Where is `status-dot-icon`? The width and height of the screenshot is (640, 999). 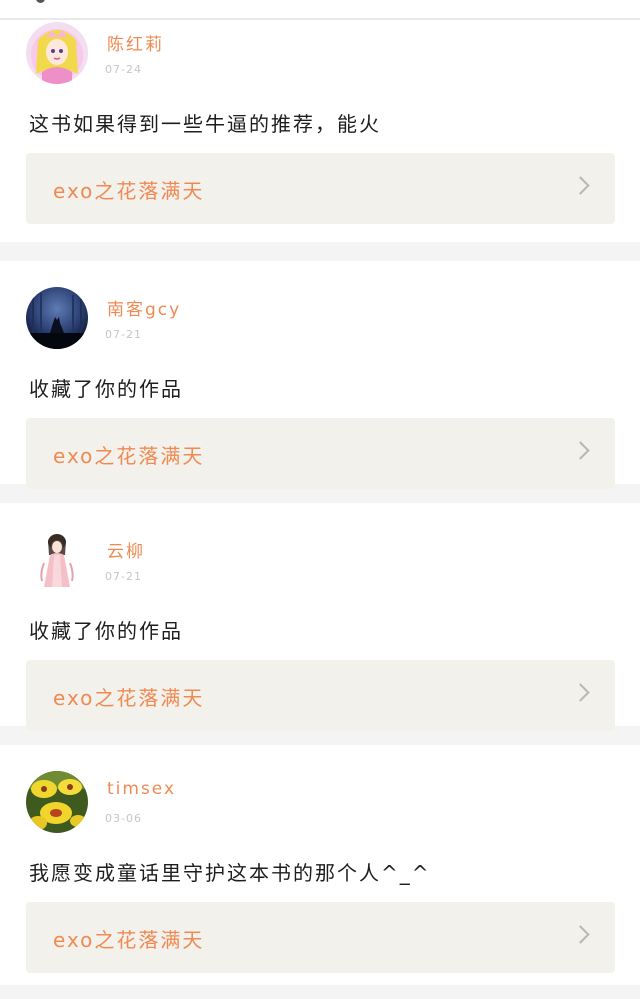 status-dot-icon is located at coordinates (40, 1).